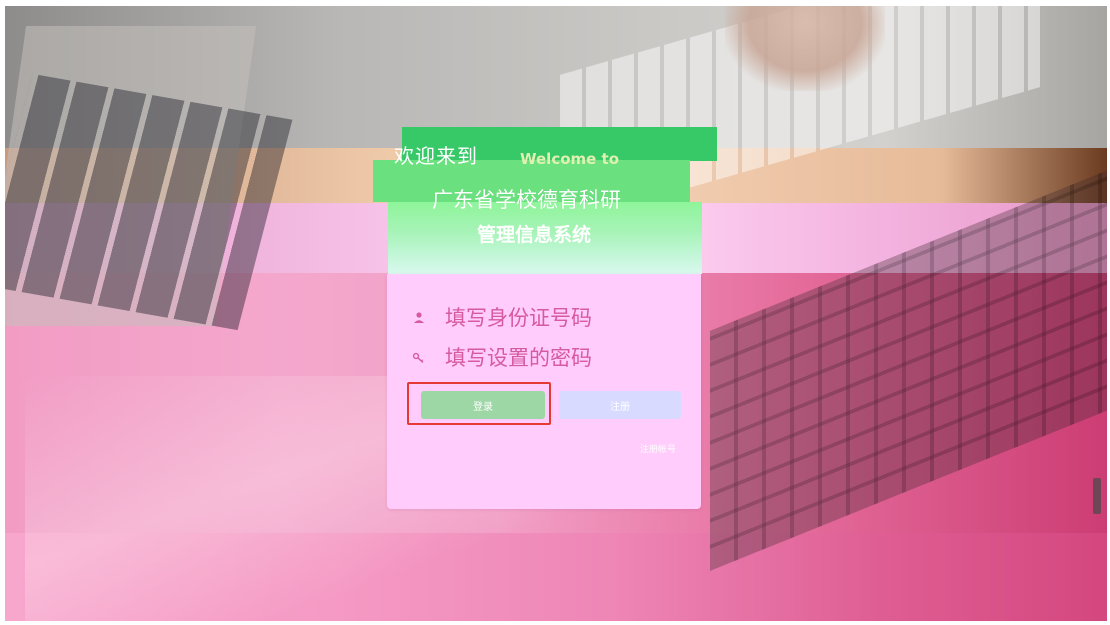  I want to click on scroll-handle, so click(1097, 496).